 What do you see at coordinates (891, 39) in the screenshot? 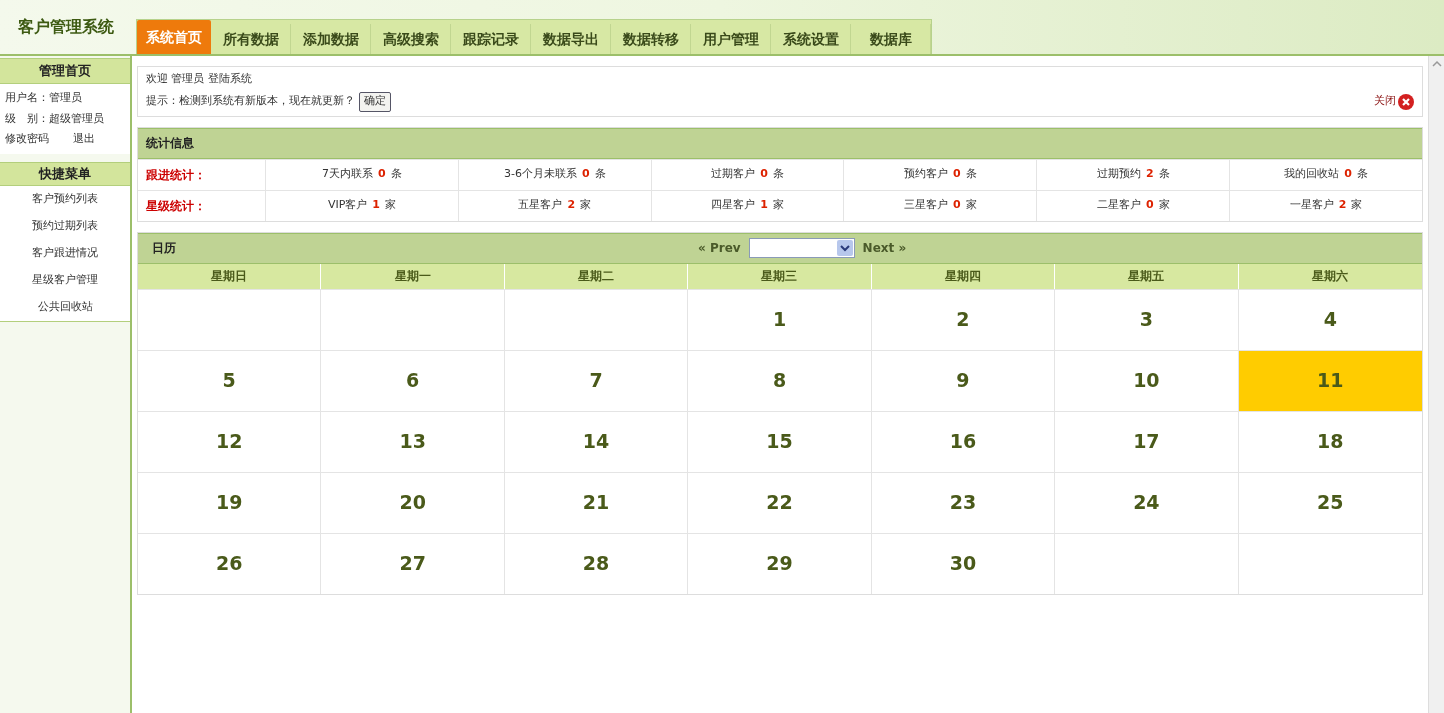
I see `nav-tab: 数据库` at bounding box center [891, 39].